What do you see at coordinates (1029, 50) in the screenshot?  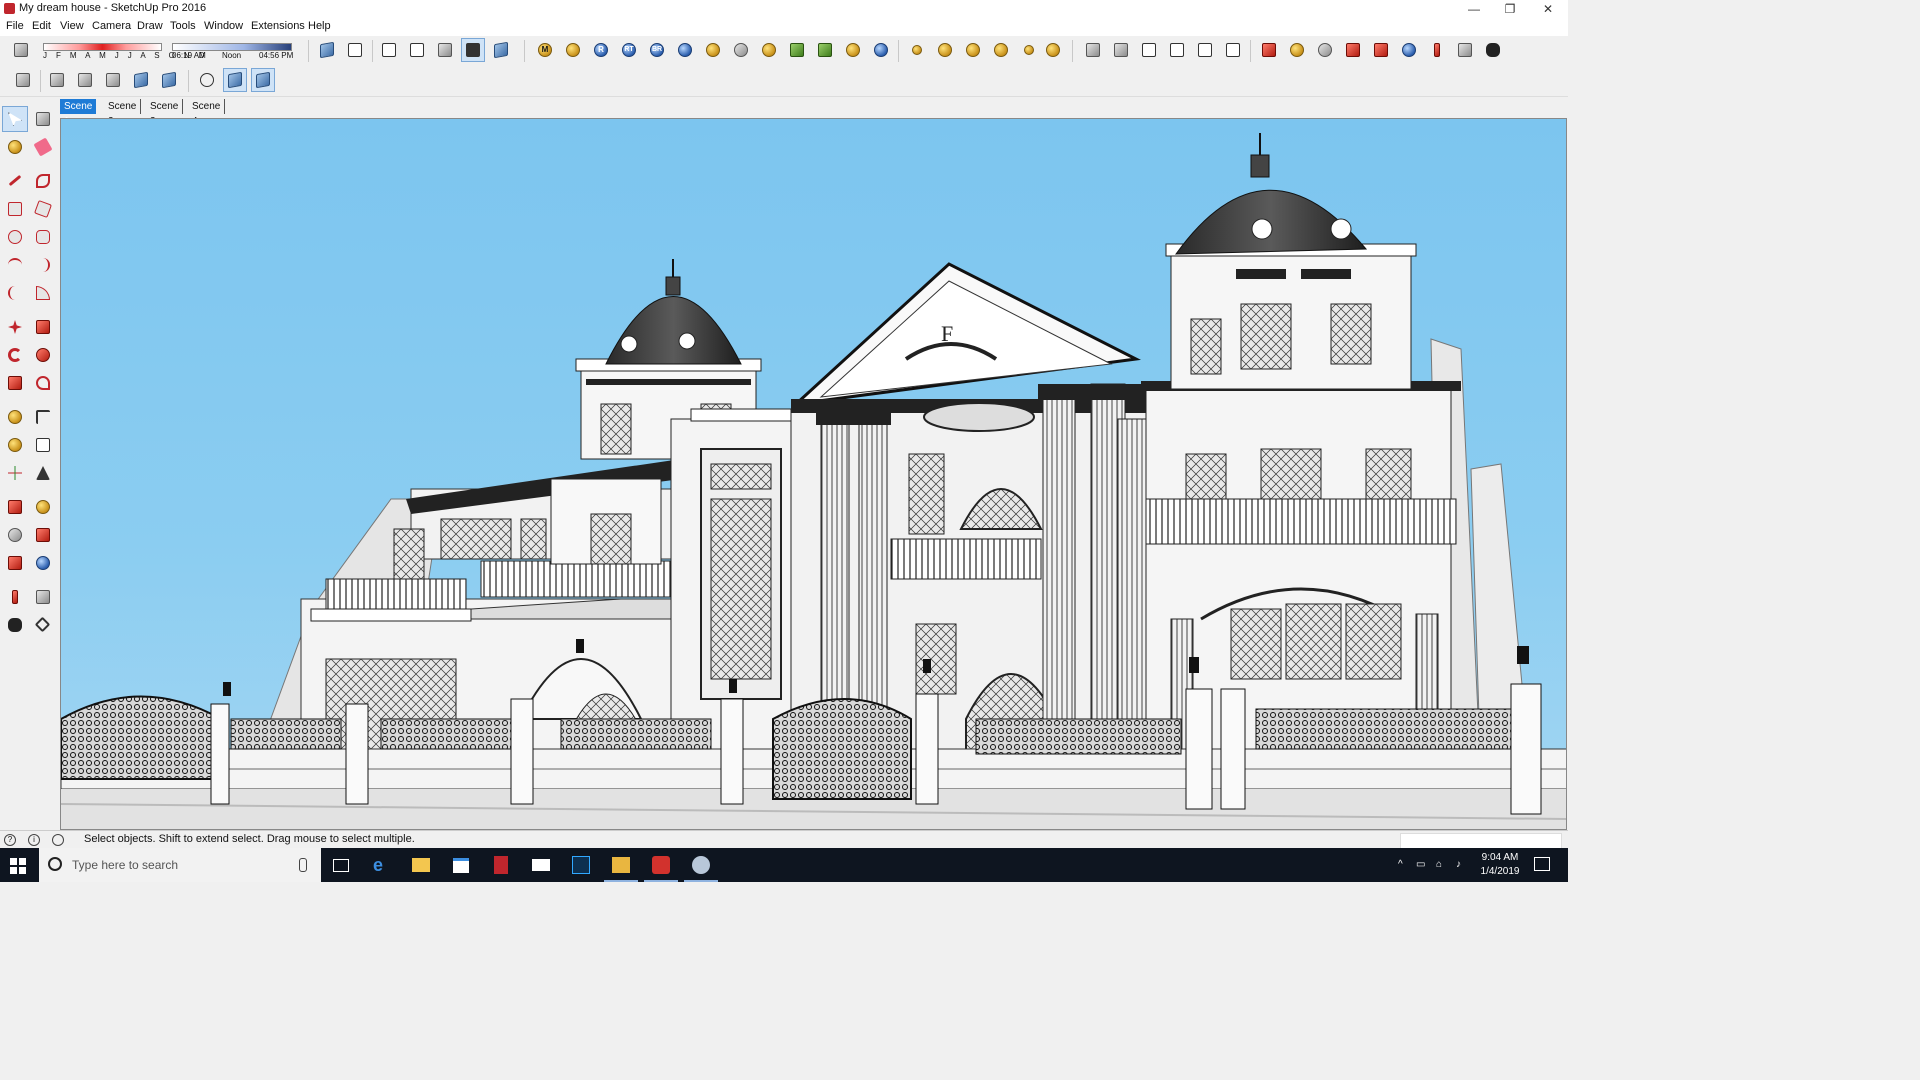 I see `omni-light-button` at bounding box center [1029, 50].